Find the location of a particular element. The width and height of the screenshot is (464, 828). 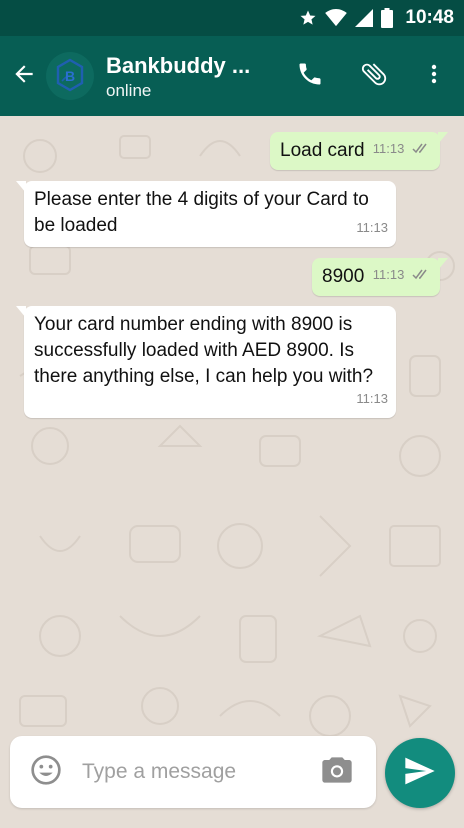

send-button is located at coordinates (420, 773).